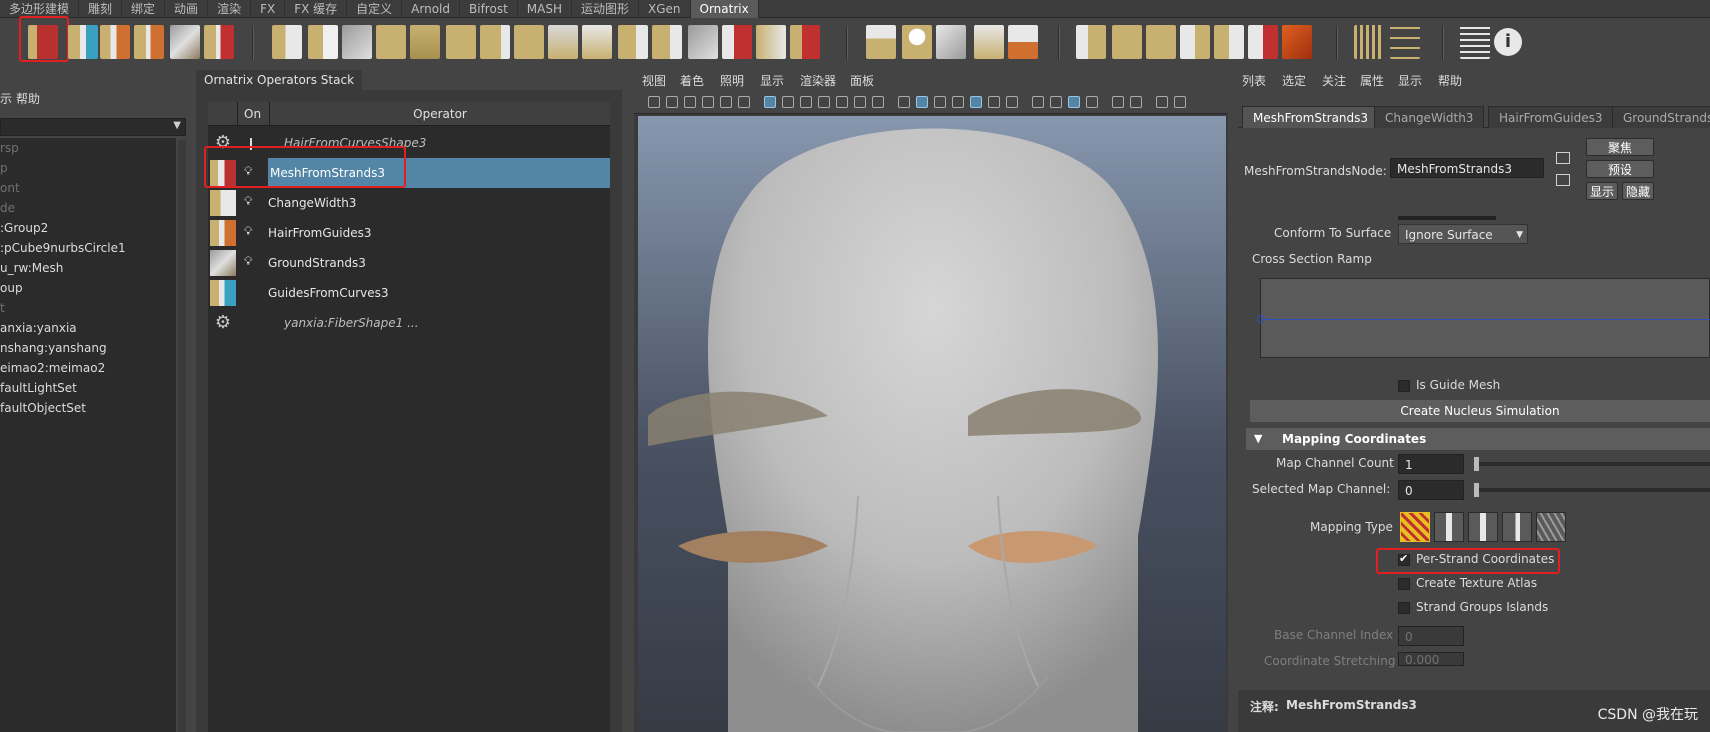 This screenshot has height=732, width=1710. I want to click on on-column-header: On, so click(254, 114).